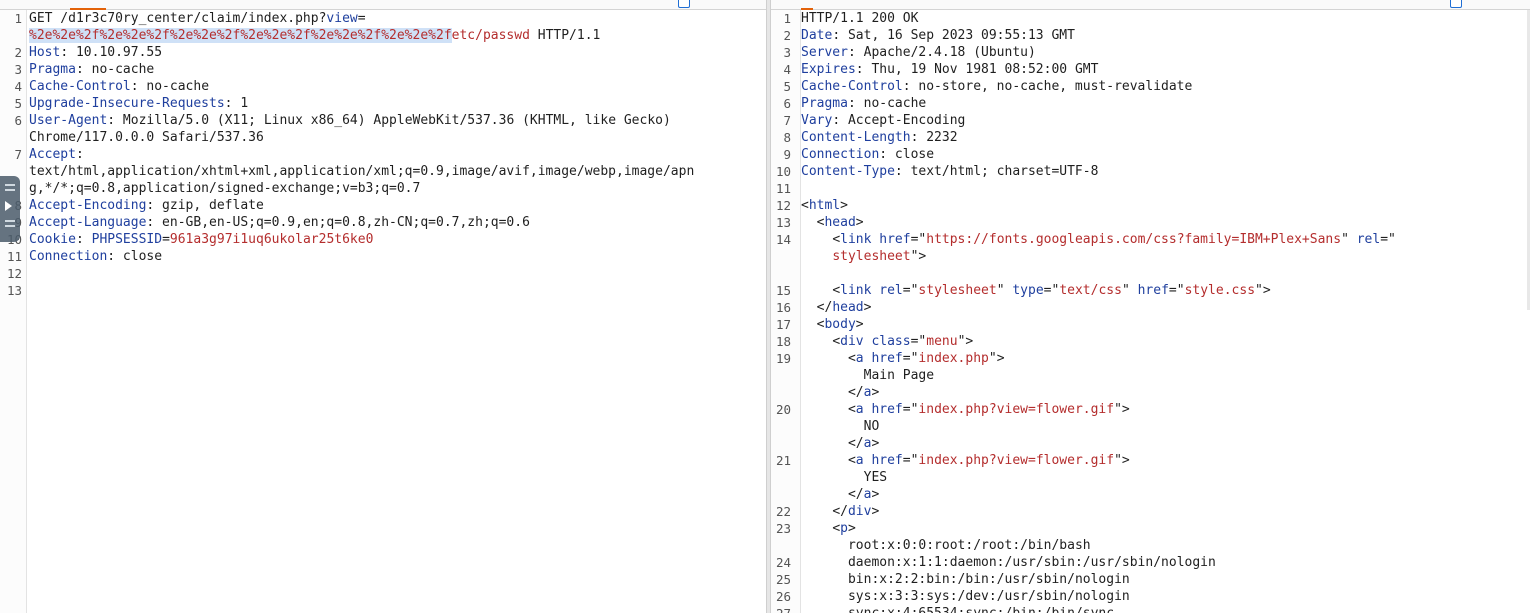 This screenshot has height=613, width=1530. I want to click on response-line: 26 sys:x:3:3:sys:/dev:/usr/sbin/nologin, so click(1150, 596).